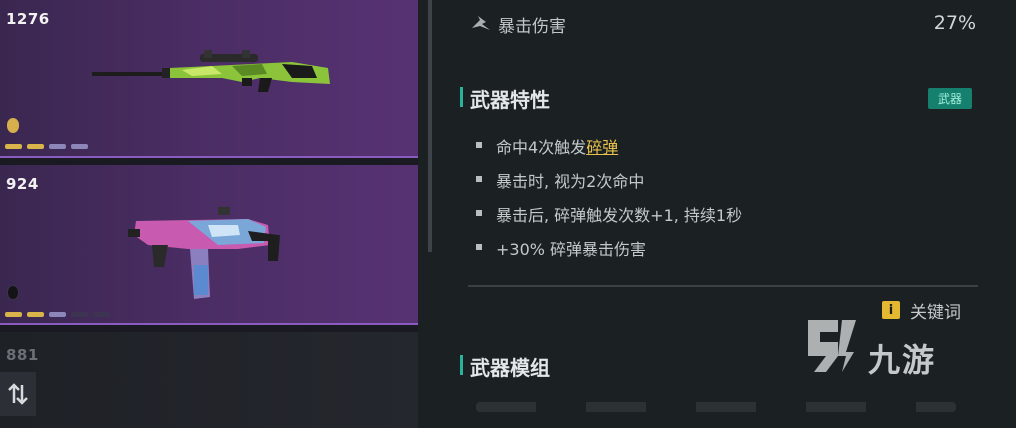 This screenshot has width=1016, height=428. Describe the element at coordinates (532, 27) in the screenshot. I see `stat-label: 暴击伤害` at that location.